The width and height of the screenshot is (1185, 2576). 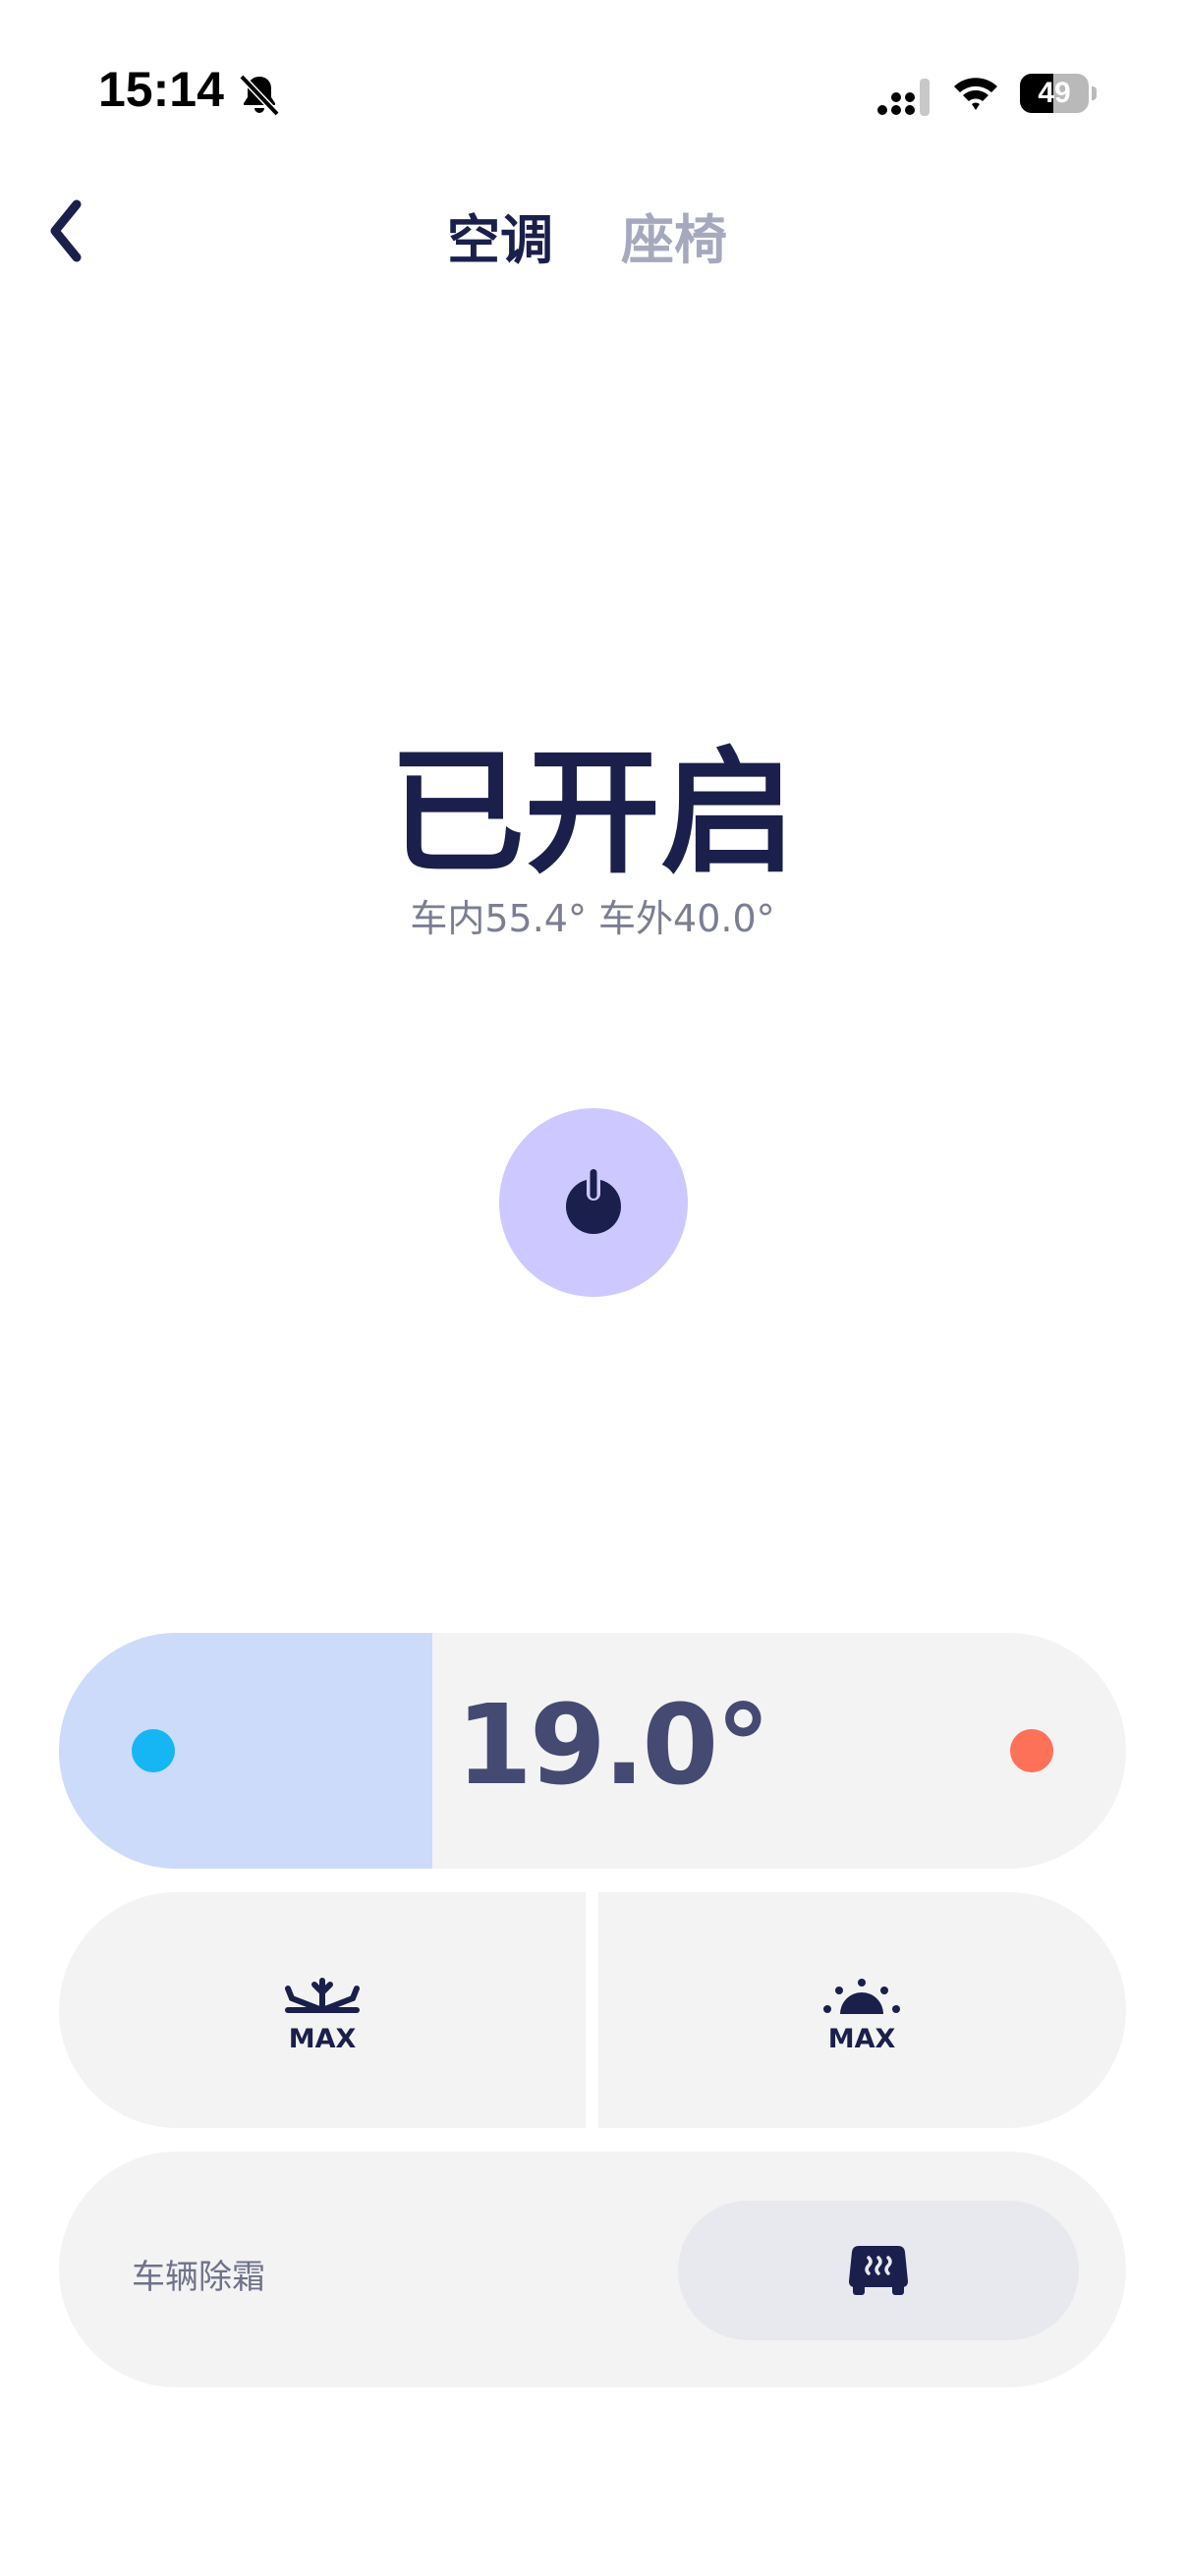 I want to click on status-time: 15:14, so click(x=161, y=89).